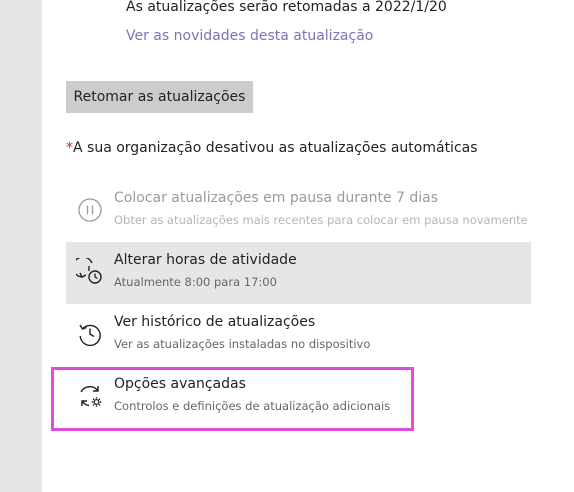 The image size is (574, 492). Describe the element at coordinates (91, 396) in the screenshot. I see `advanced-options-icon` at that location.